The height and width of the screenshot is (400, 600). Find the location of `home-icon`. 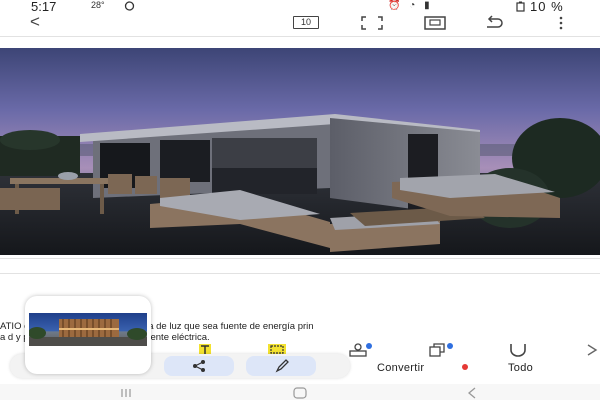

home-icon is located at coordinates (300, 393).